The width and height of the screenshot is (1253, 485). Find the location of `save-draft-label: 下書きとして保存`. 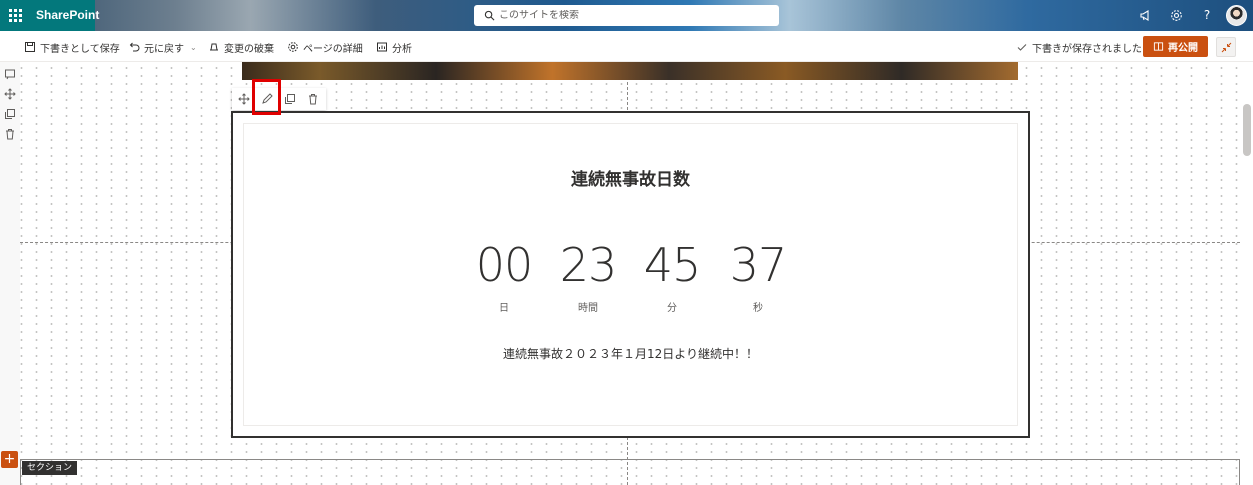

save-draft-label: 下書きとして保存 is located at coordinates (80, 49).